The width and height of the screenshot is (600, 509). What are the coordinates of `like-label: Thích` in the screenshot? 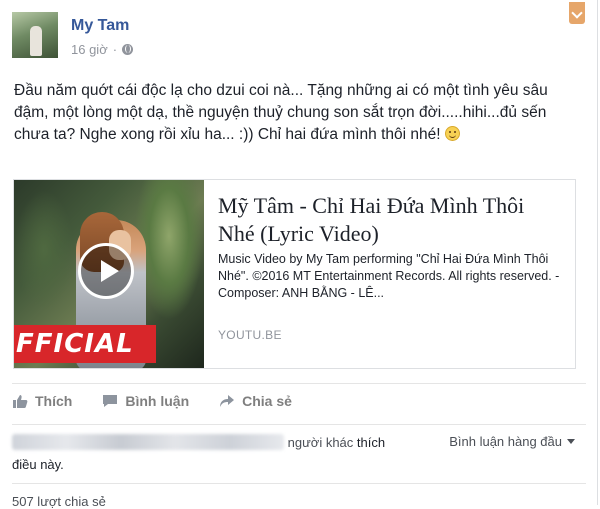 It's located at (54, 401).